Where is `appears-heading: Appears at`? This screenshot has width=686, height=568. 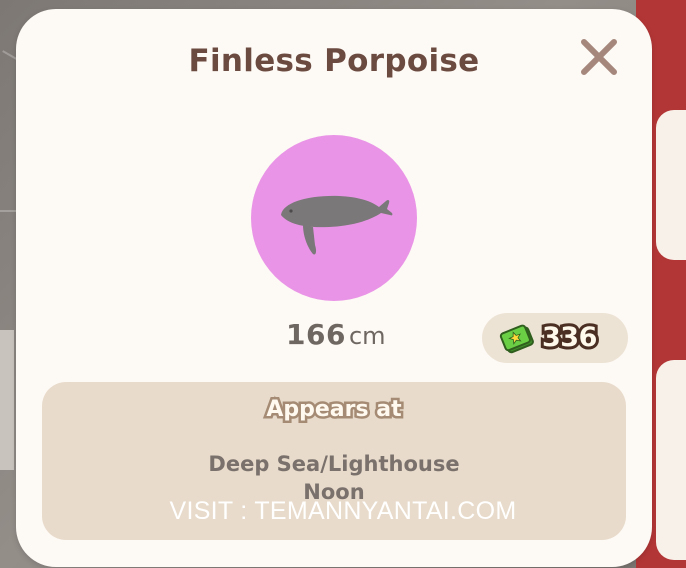
appears-heading: Appears at is located at coordinates (334, 410).